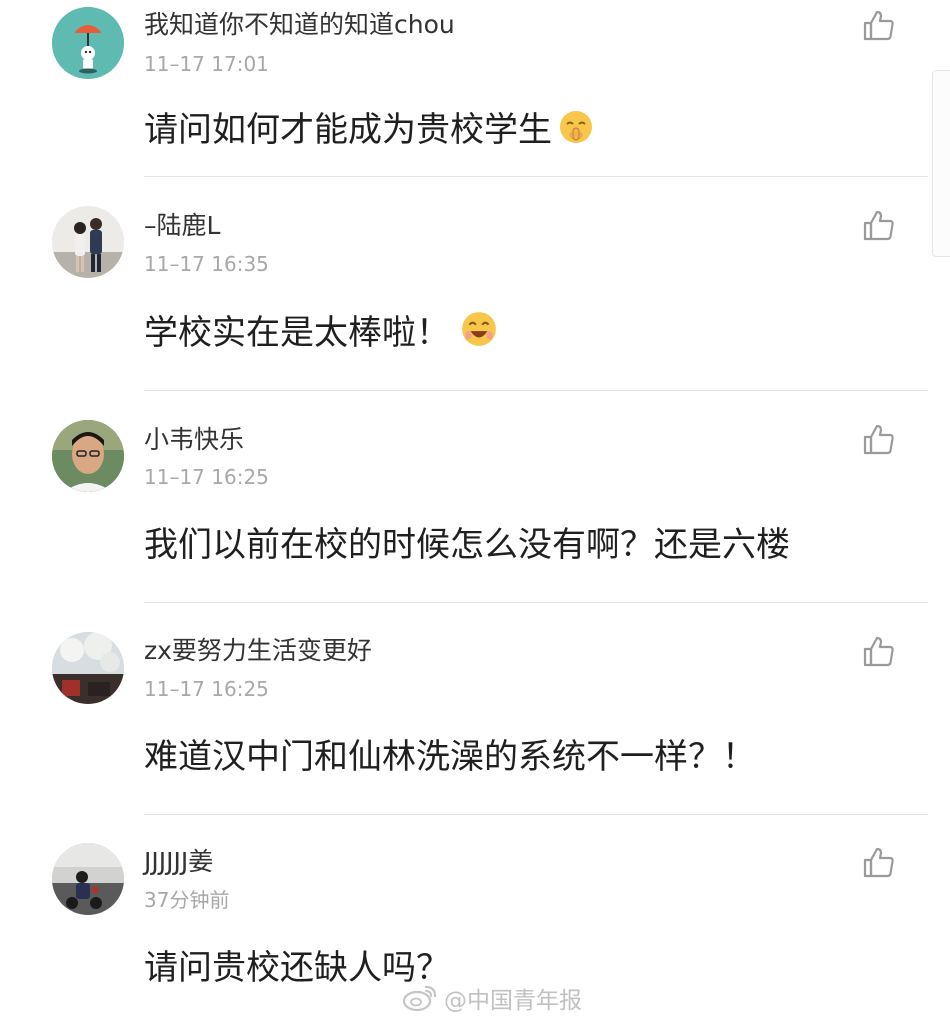 This screenshot has height=1022, width=950. I want to click on timestamp: 11–17 16:35, so click(206, 264).